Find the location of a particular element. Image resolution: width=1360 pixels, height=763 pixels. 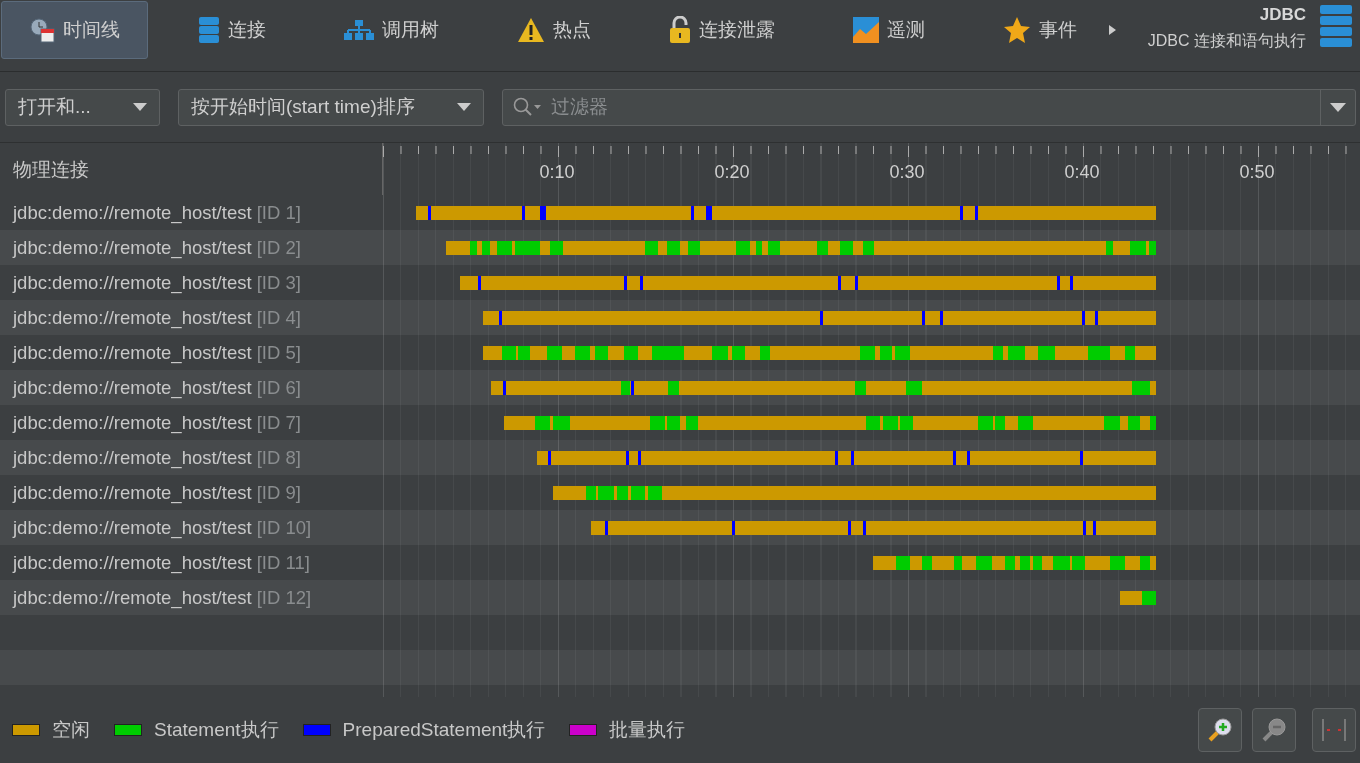

connection-label: jdbc:demo://remote_host/test [ID 10] is located at coordinates (162, 528).